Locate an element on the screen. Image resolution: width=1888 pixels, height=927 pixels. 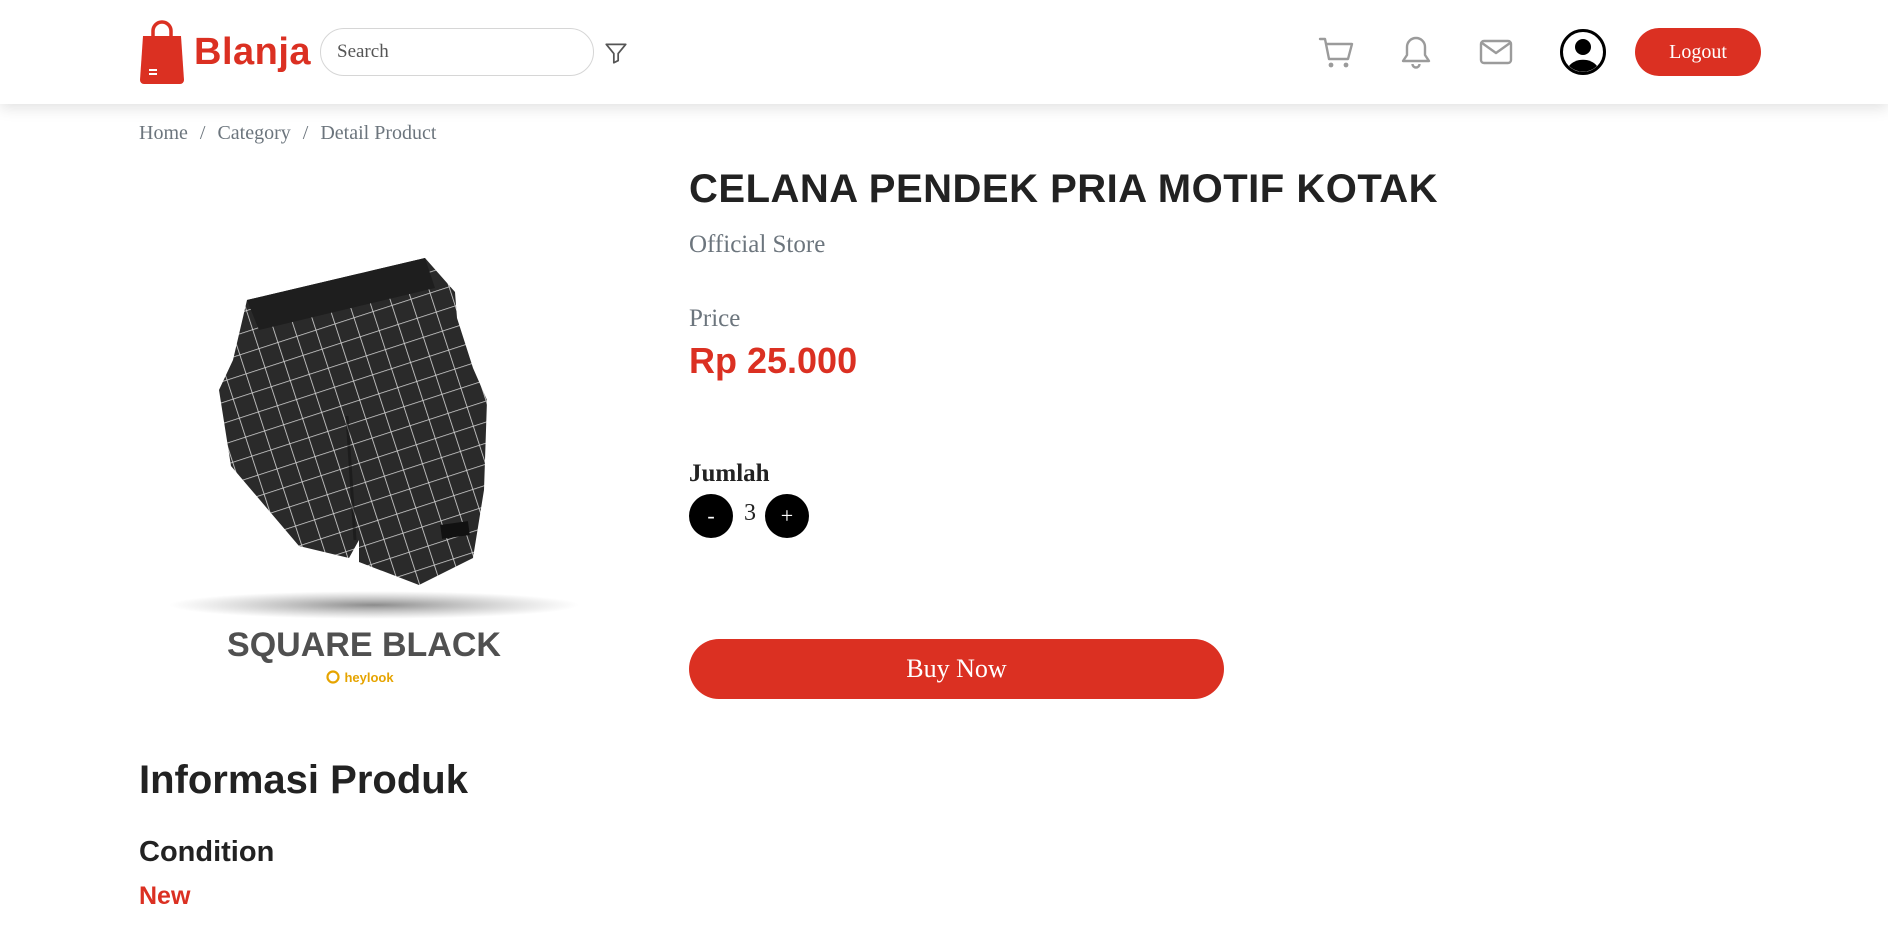
filter-icon is located at coordinates (616, 53).